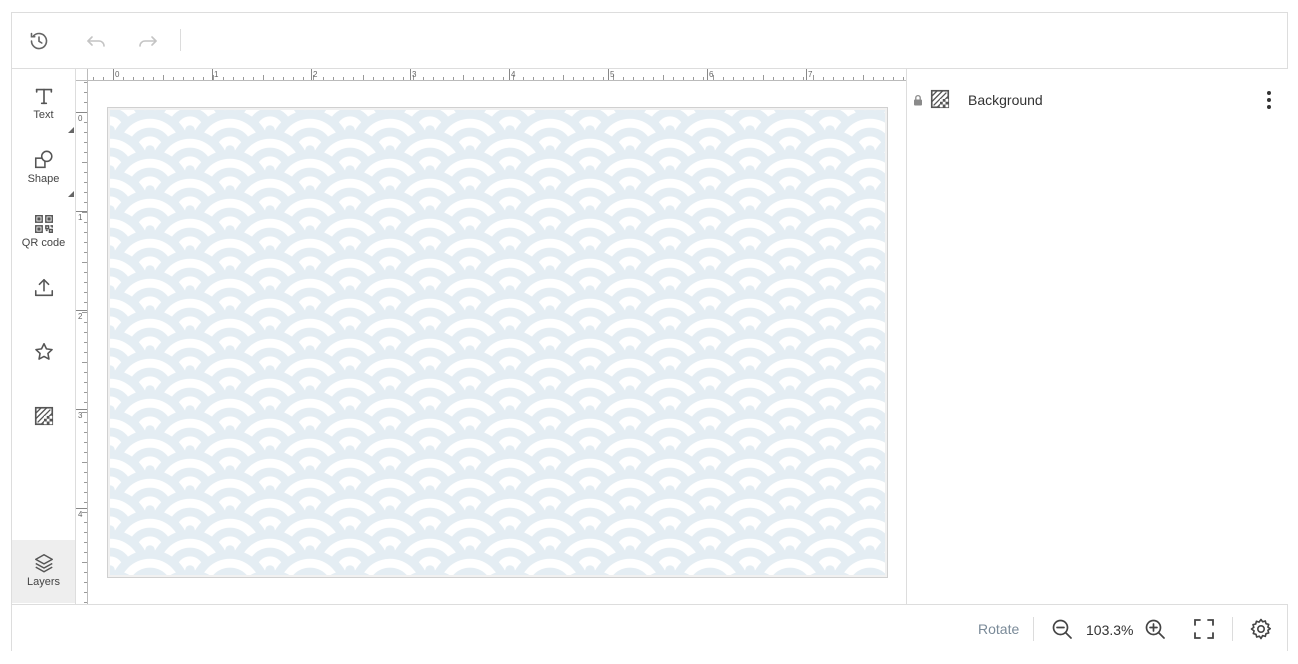 This screenshot has height=664, width=1298. I want to click on redo-icon, so click(148, 41).